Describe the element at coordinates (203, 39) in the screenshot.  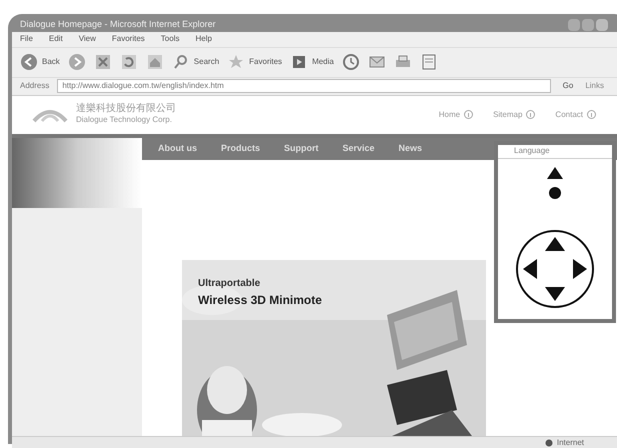
I see `menu-item: Help` at that location.